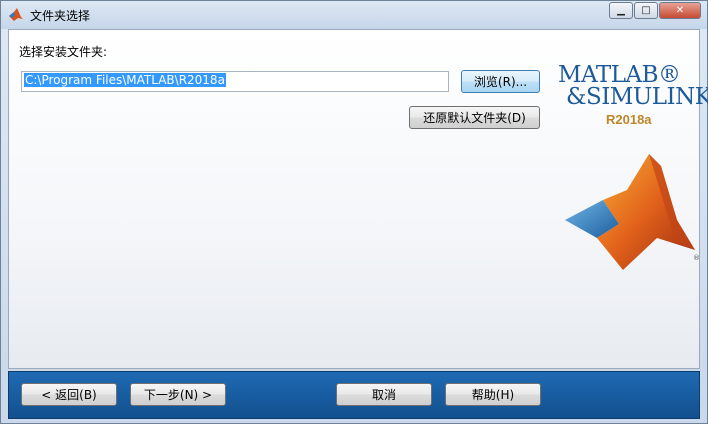 The height and width of the screenshot is (424, 708). Describe the element at coordinates (178, 394) in the screenshot. I see `next-button: 下一步(N) >` at that location.